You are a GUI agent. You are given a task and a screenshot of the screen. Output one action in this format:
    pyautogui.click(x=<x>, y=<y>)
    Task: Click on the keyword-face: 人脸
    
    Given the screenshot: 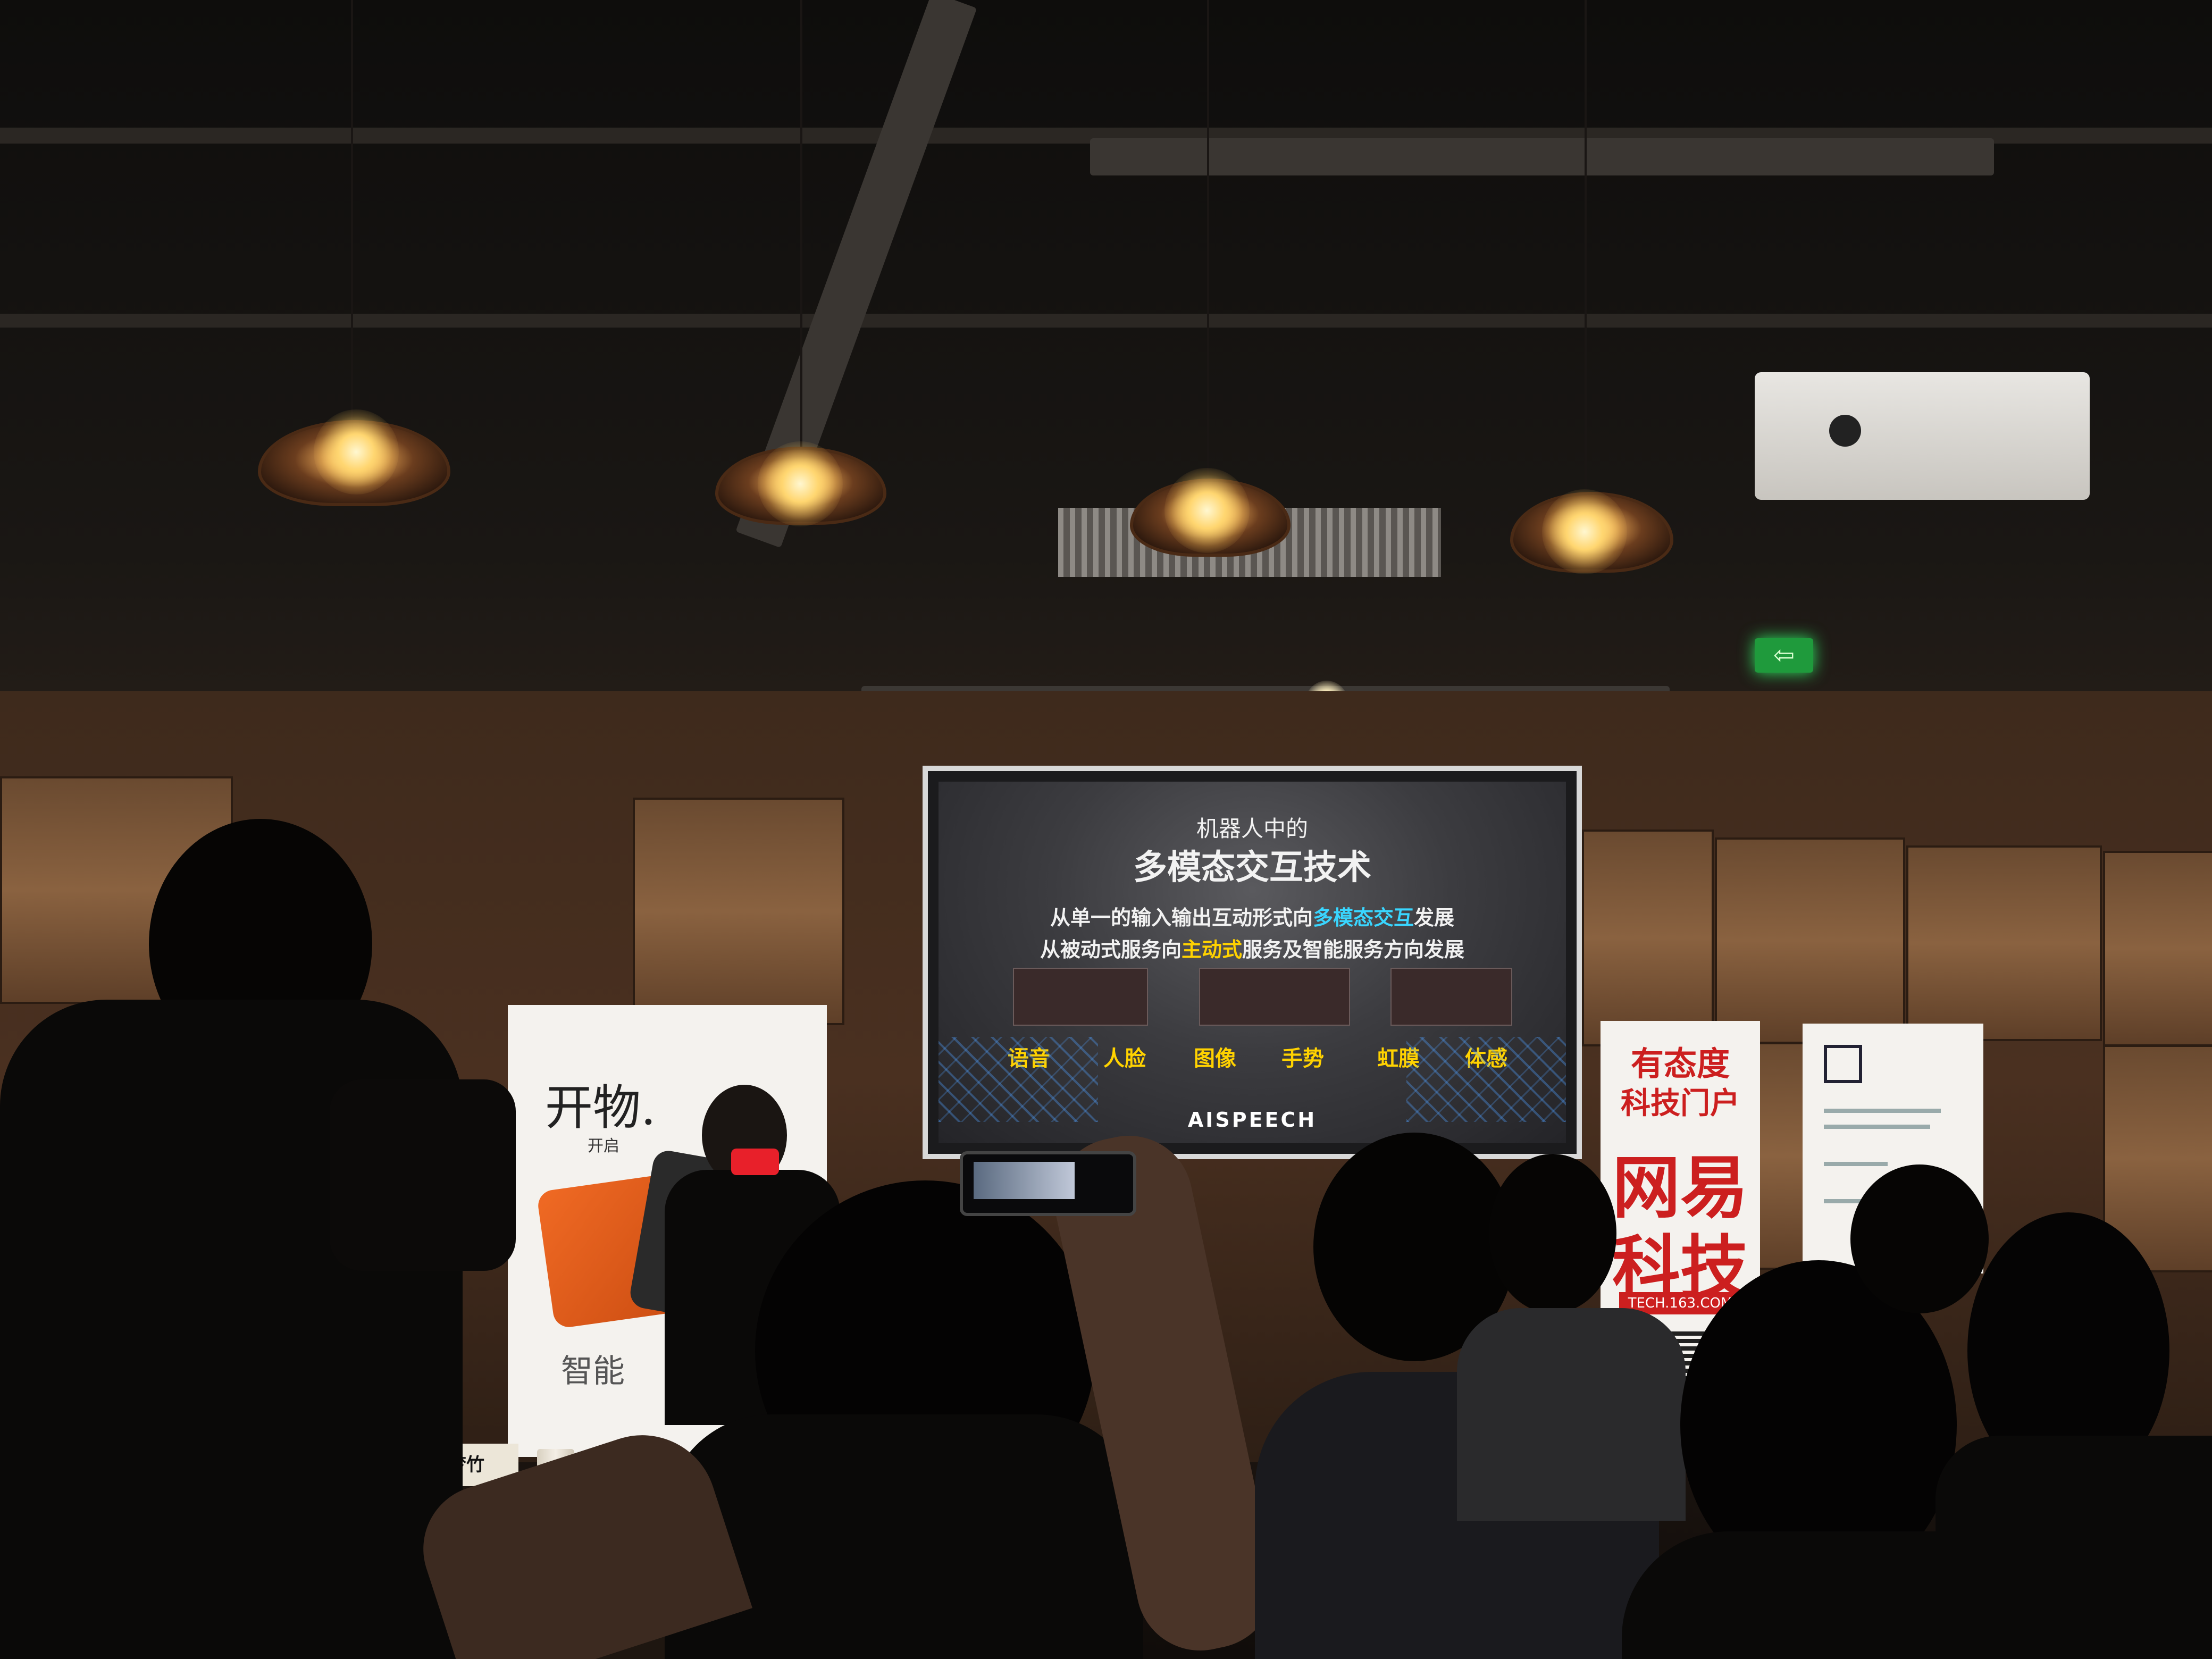 What is the action you would take?
    pyautogui.click(x=1124, y=1058)
    